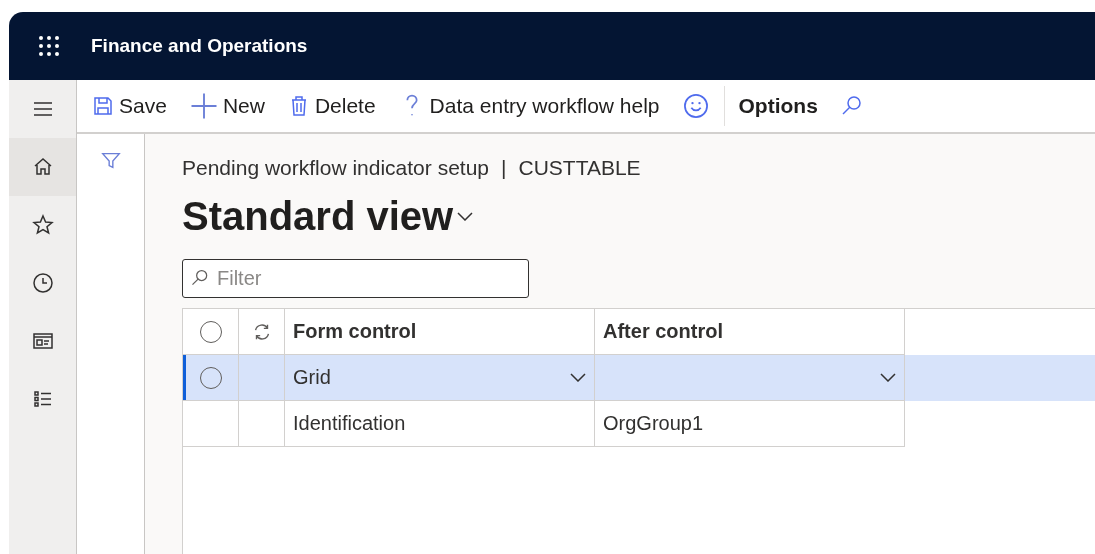 The image size is (1095, 554). Describe the element at coordinates (355, 278) in the screenshot. I see `filter-field: Filter` at that location.